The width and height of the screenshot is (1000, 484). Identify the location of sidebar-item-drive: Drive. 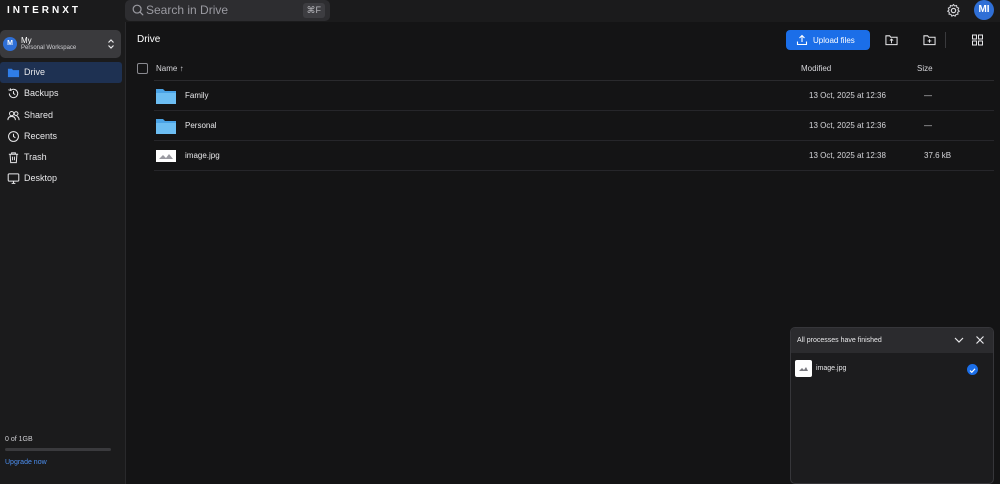
(61, 72).